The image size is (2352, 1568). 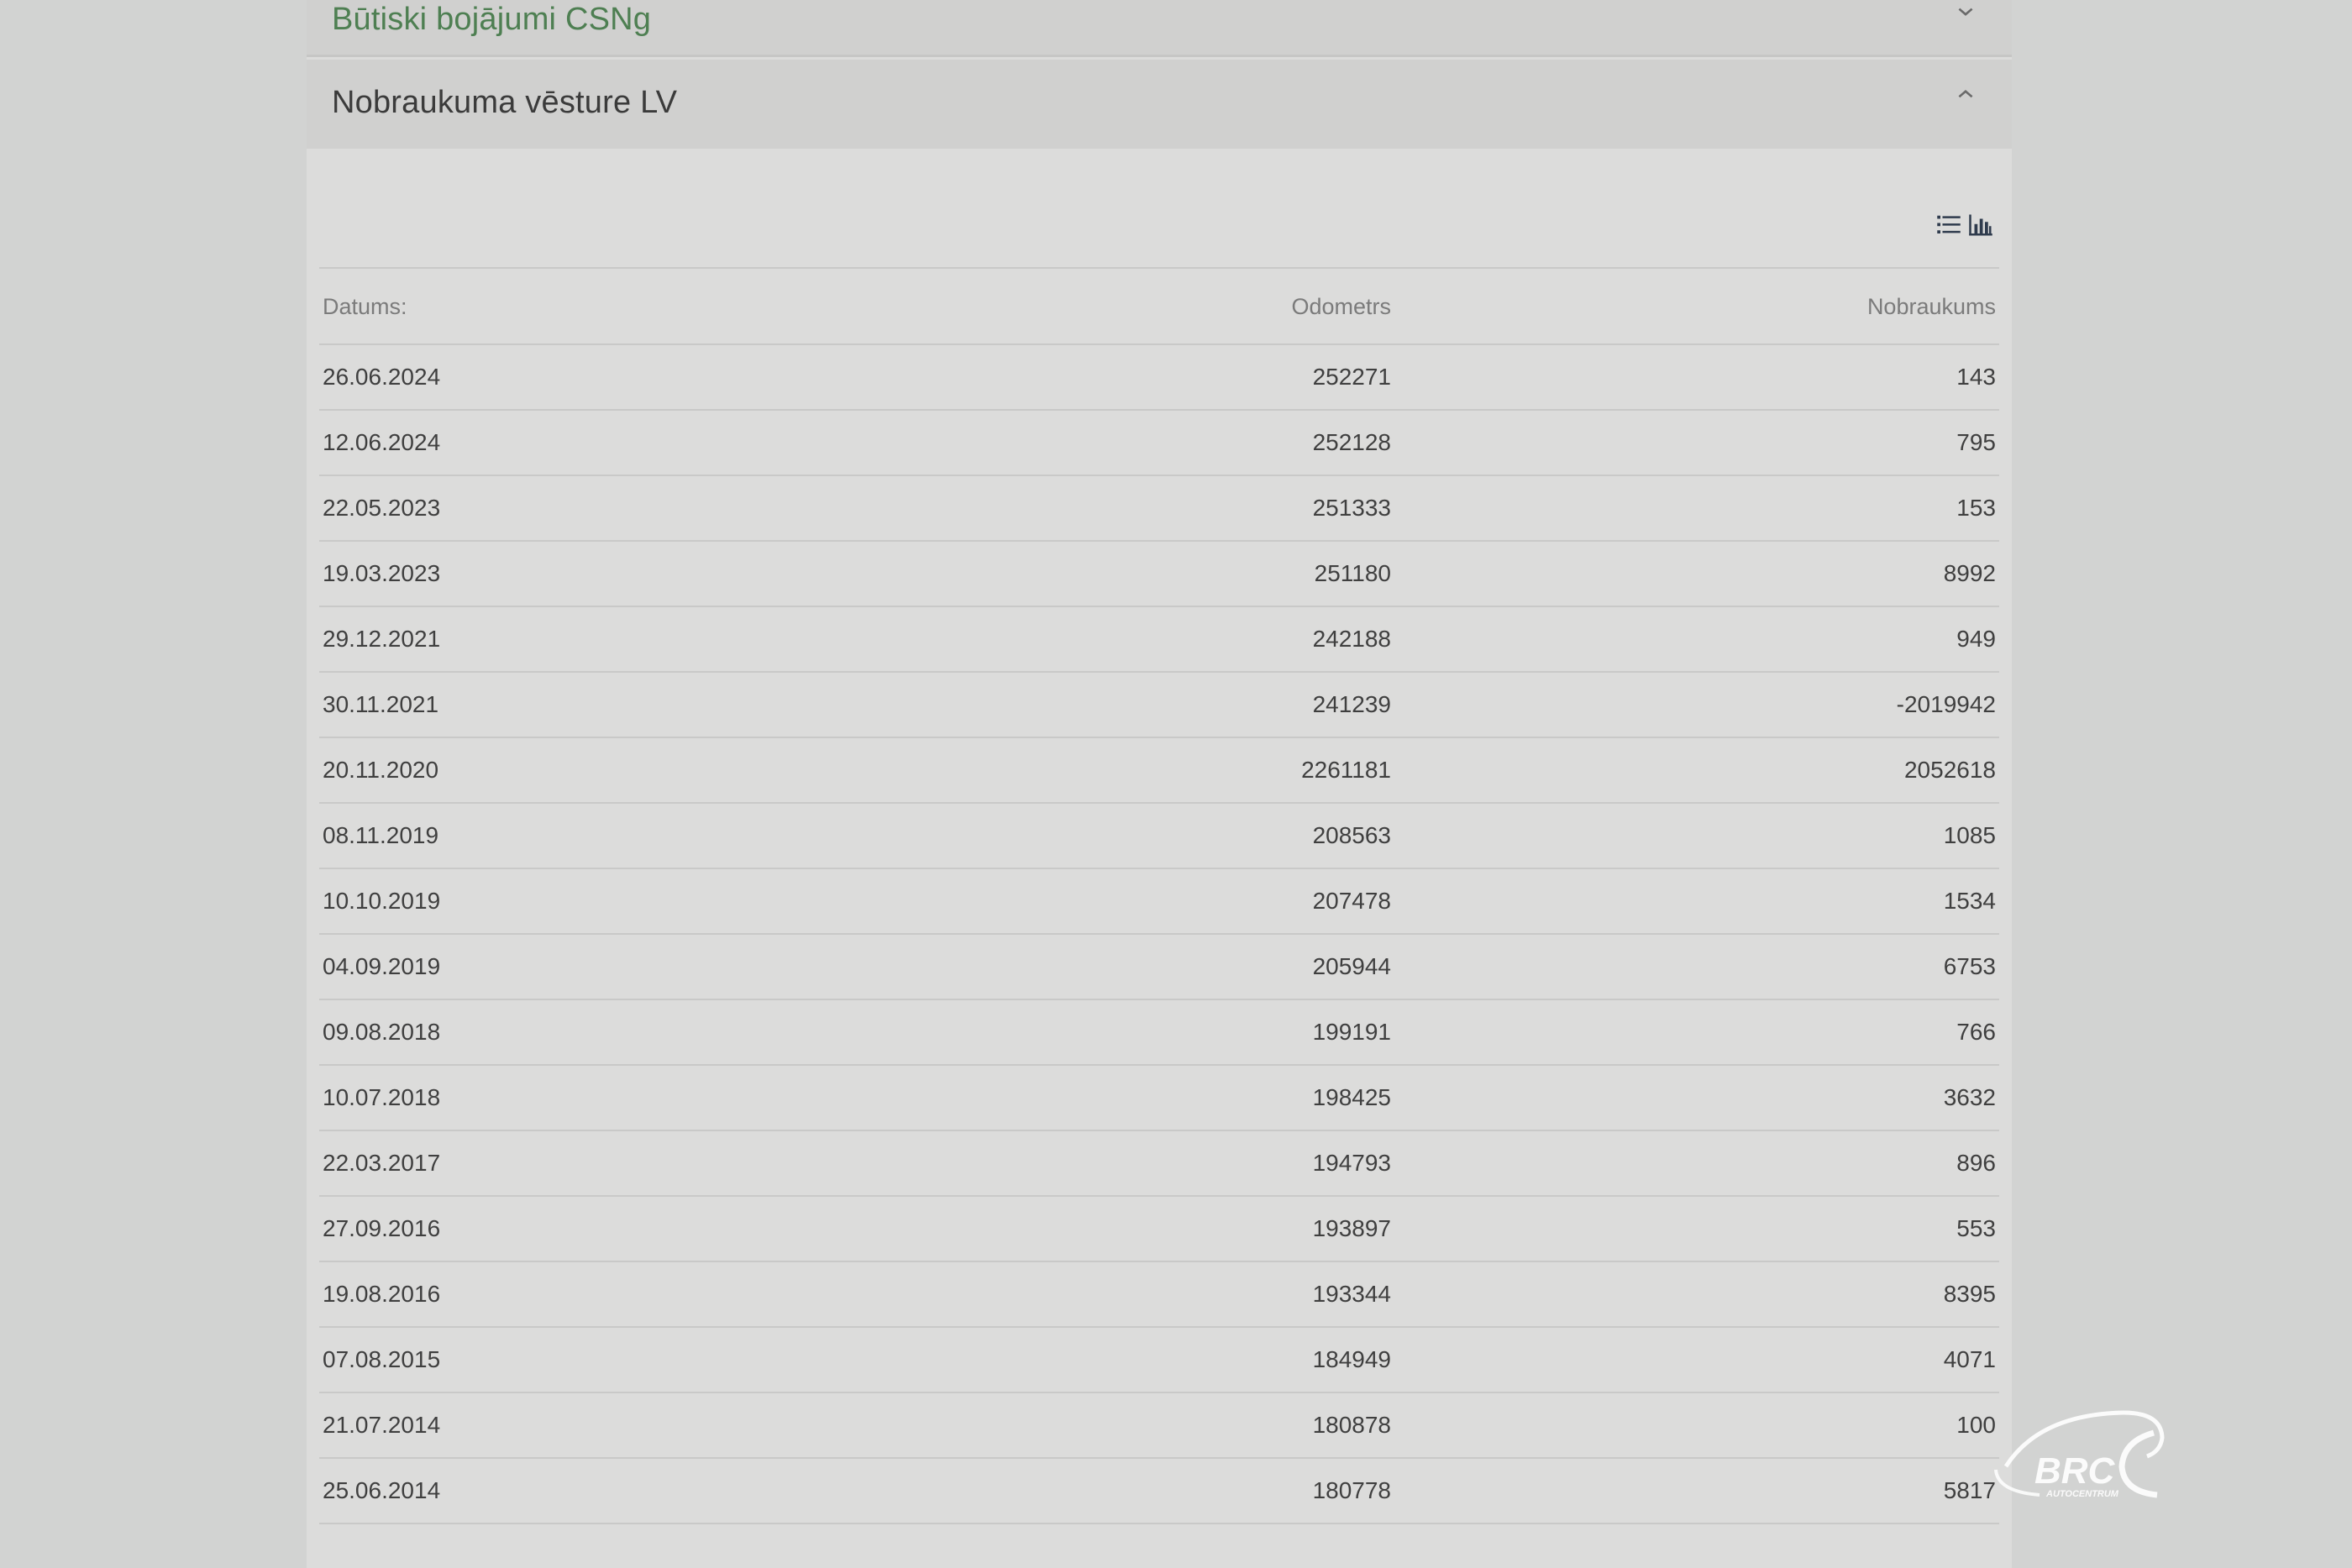 I want to click on row-distance: 795, so click(x=1696, y=443).